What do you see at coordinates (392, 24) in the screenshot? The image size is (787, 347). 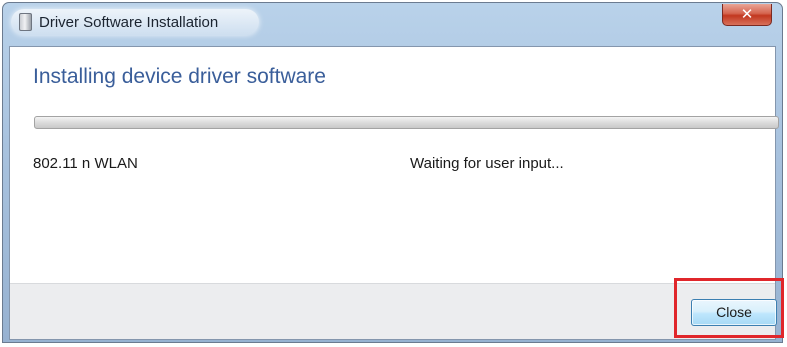 I see `title-bar: Driver Software Installation ✕` at bounding box center [392, 24].